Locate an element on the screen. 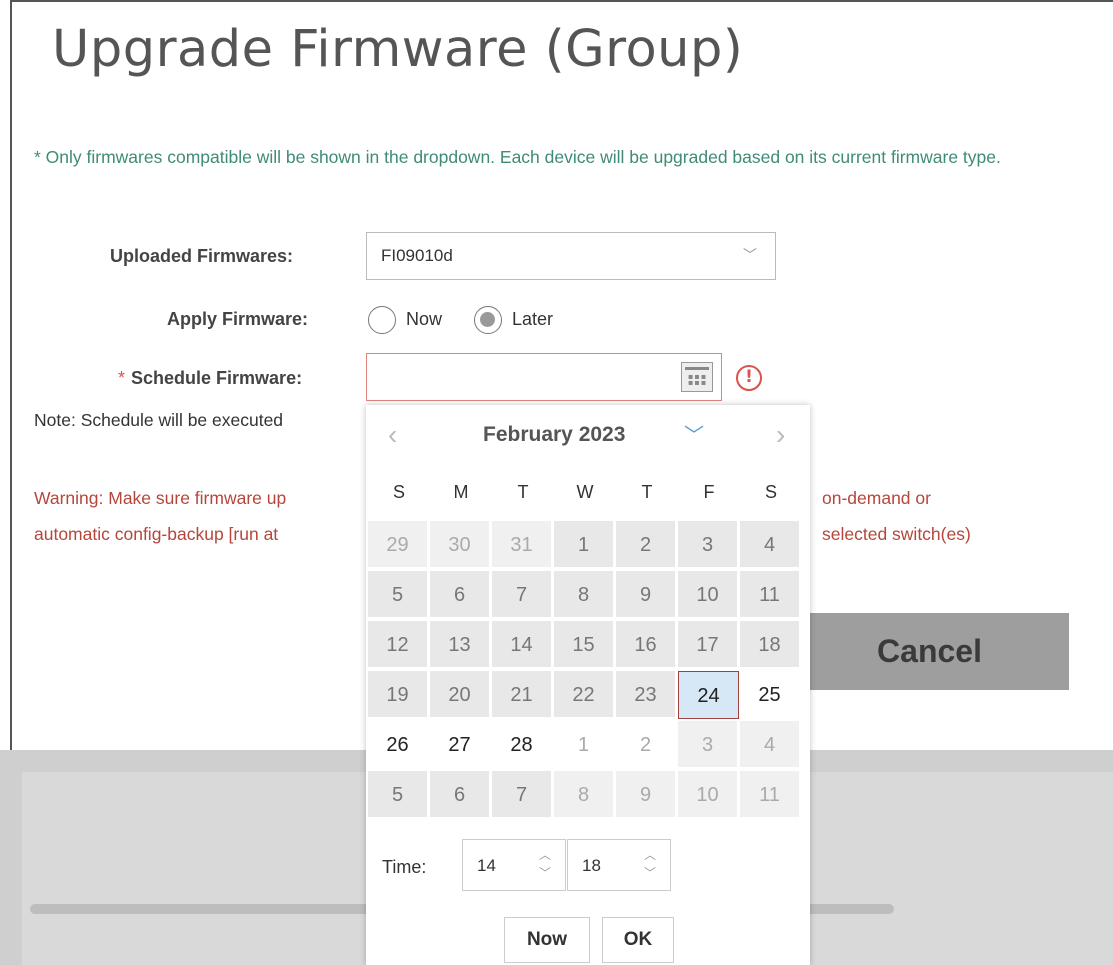 This screenshot has height=965, width=1113. date-picker-header: ‹ February 2023 ﹀ › is located at coordinates (588, 436).